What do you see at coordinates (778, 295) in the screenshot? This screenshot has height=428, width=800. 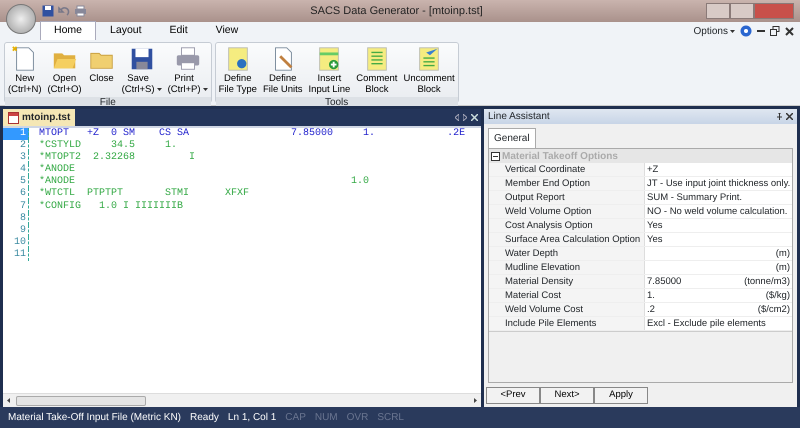 I see `property-unit: ($/kg)` at bounding box center [778, 295].